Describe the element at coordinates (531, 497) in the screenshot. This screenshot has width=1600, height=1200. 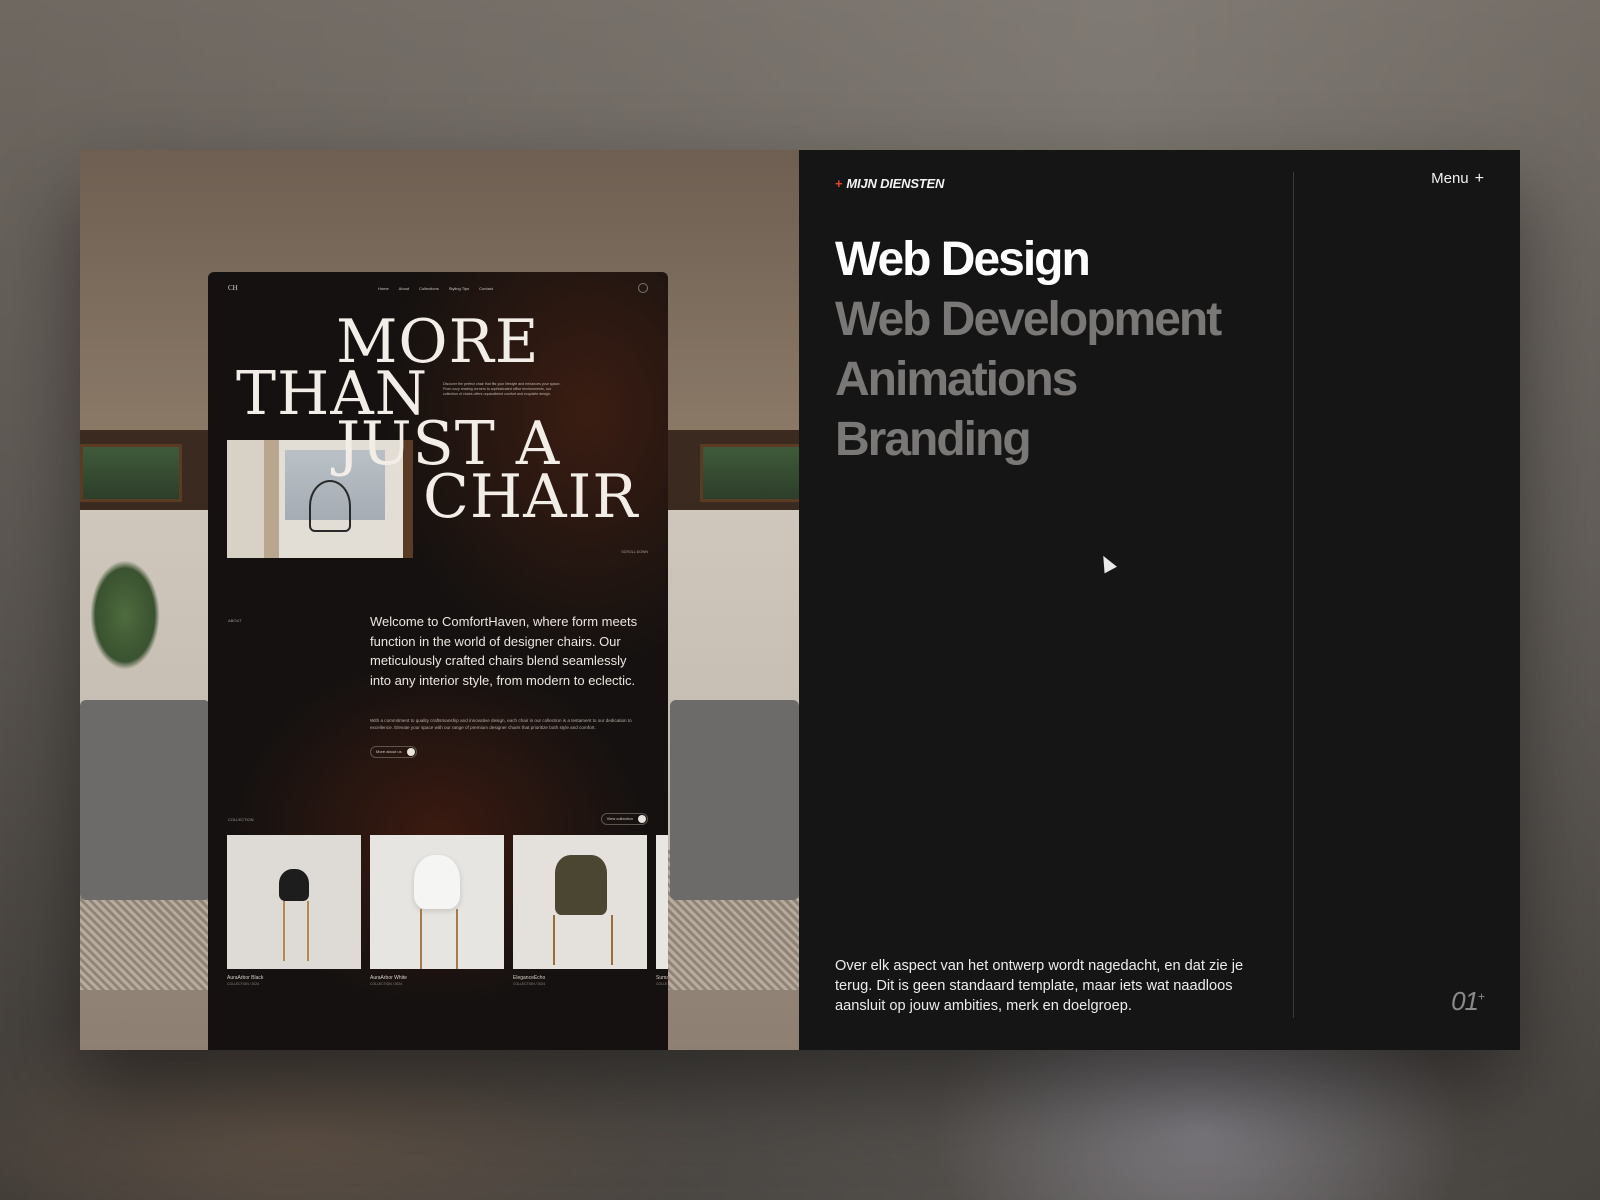
I see `hero-line-4: CHAIR` at that location.